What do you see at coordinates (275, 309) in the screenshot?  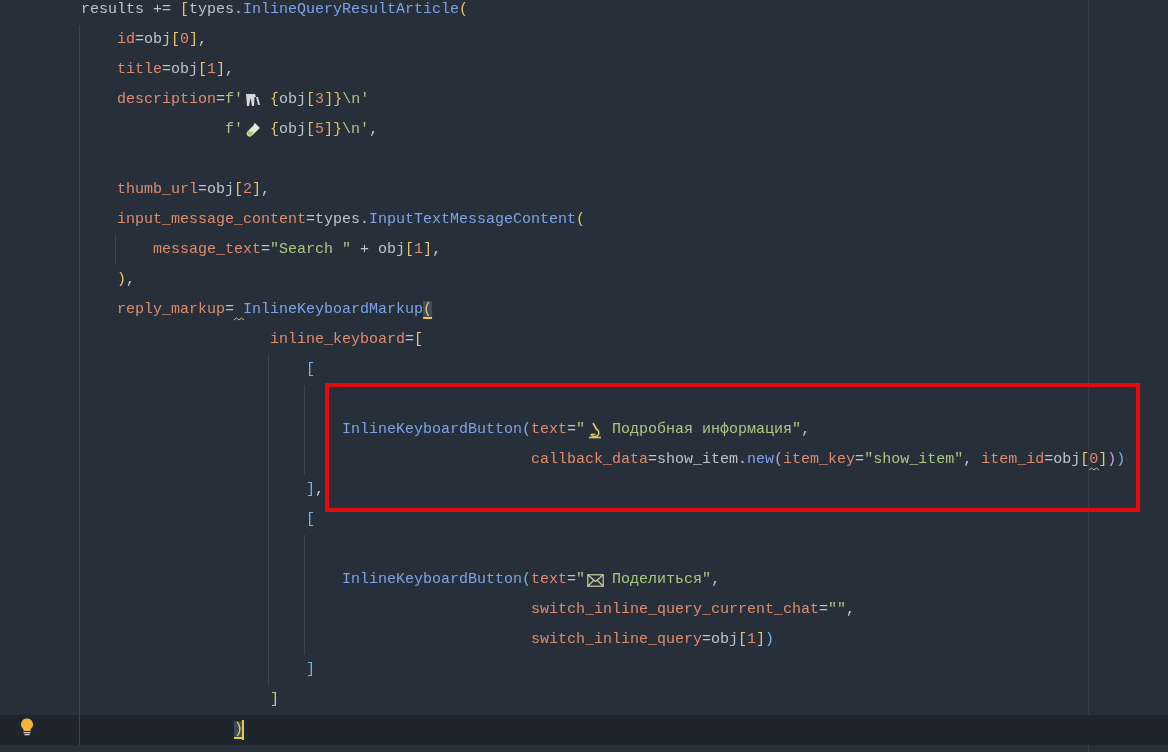 I see `code-text: reply_markup= InlineKeyboardMarkup(` at bounding box center [275, 309].